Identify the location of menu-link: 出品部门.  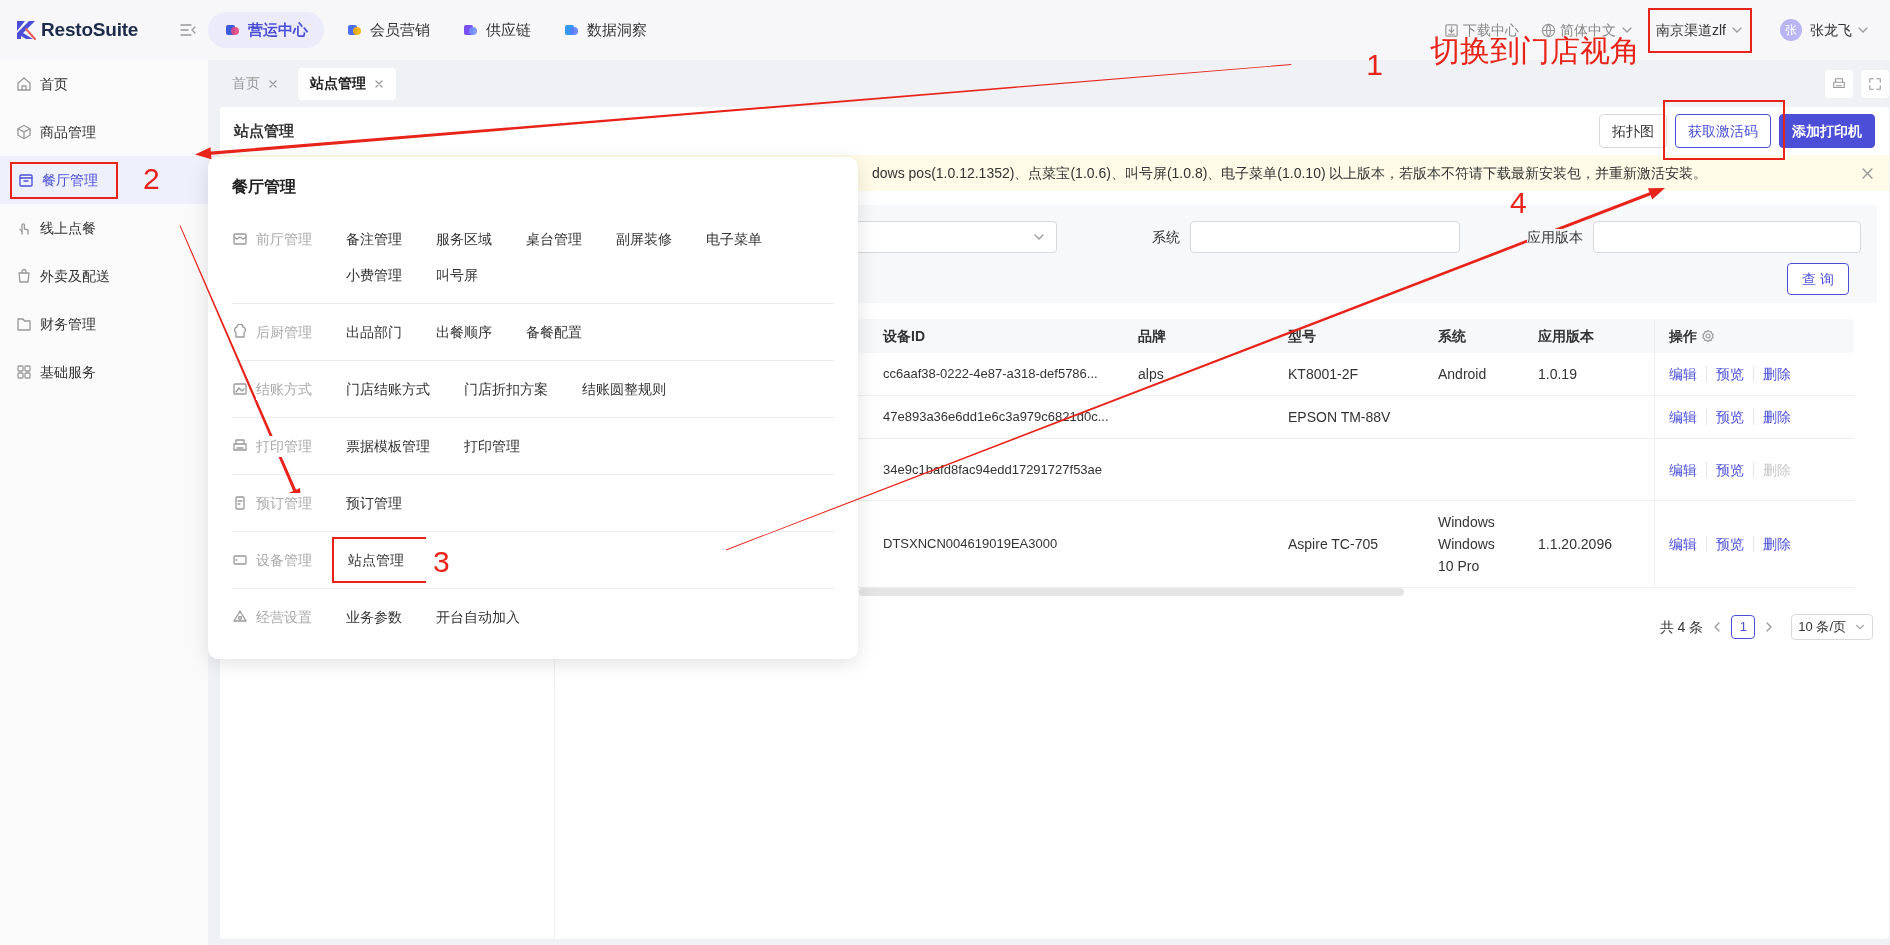
(382, 332).